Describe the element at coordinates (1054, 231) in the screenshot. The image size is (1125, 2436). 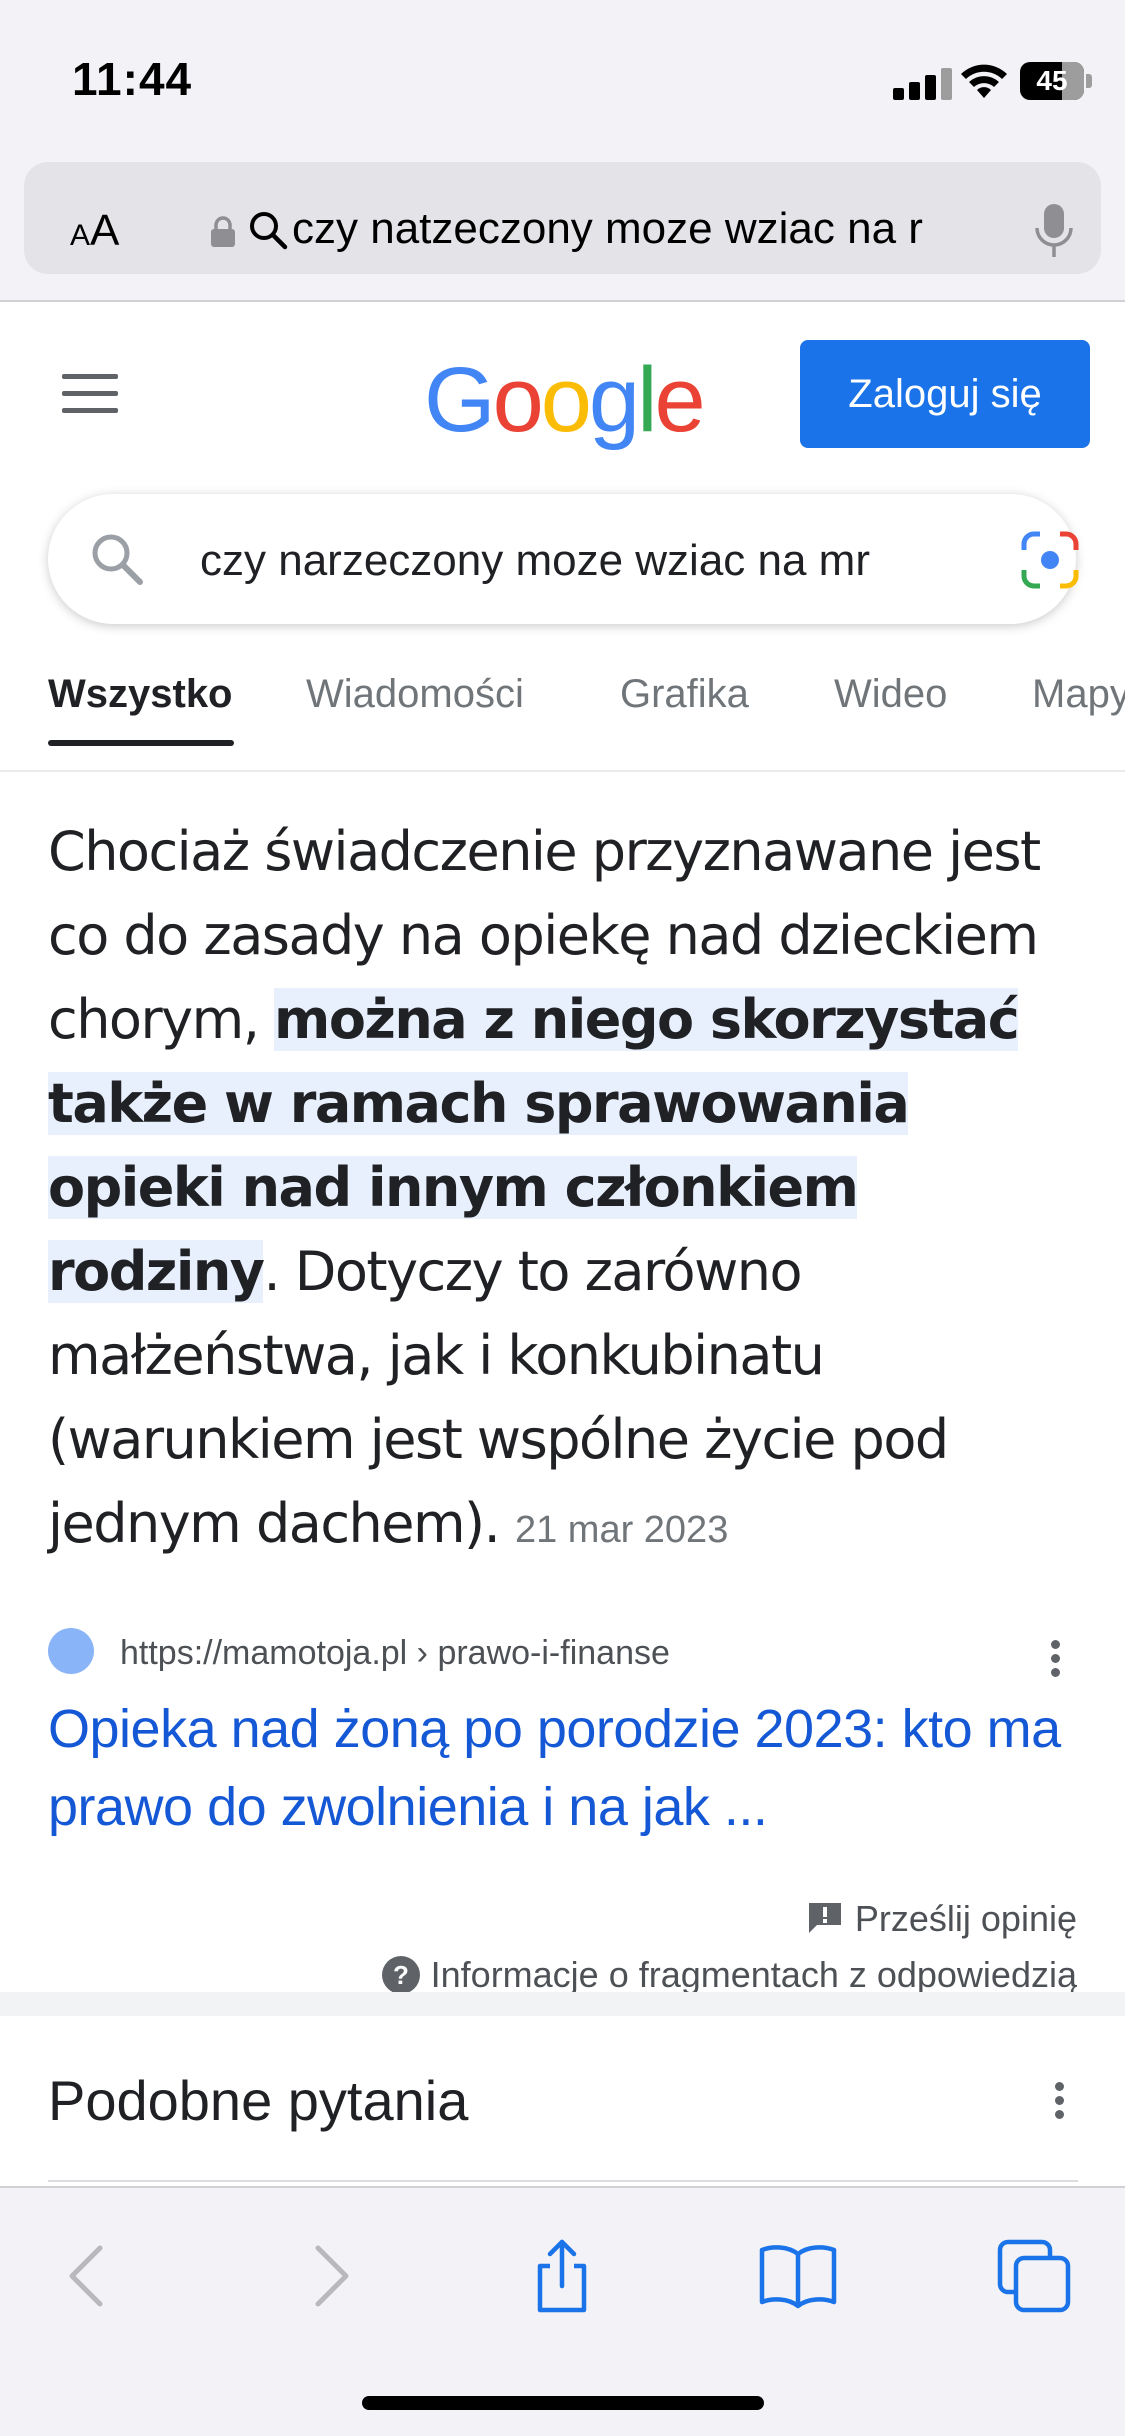
I see `microphone-icon` at that location.